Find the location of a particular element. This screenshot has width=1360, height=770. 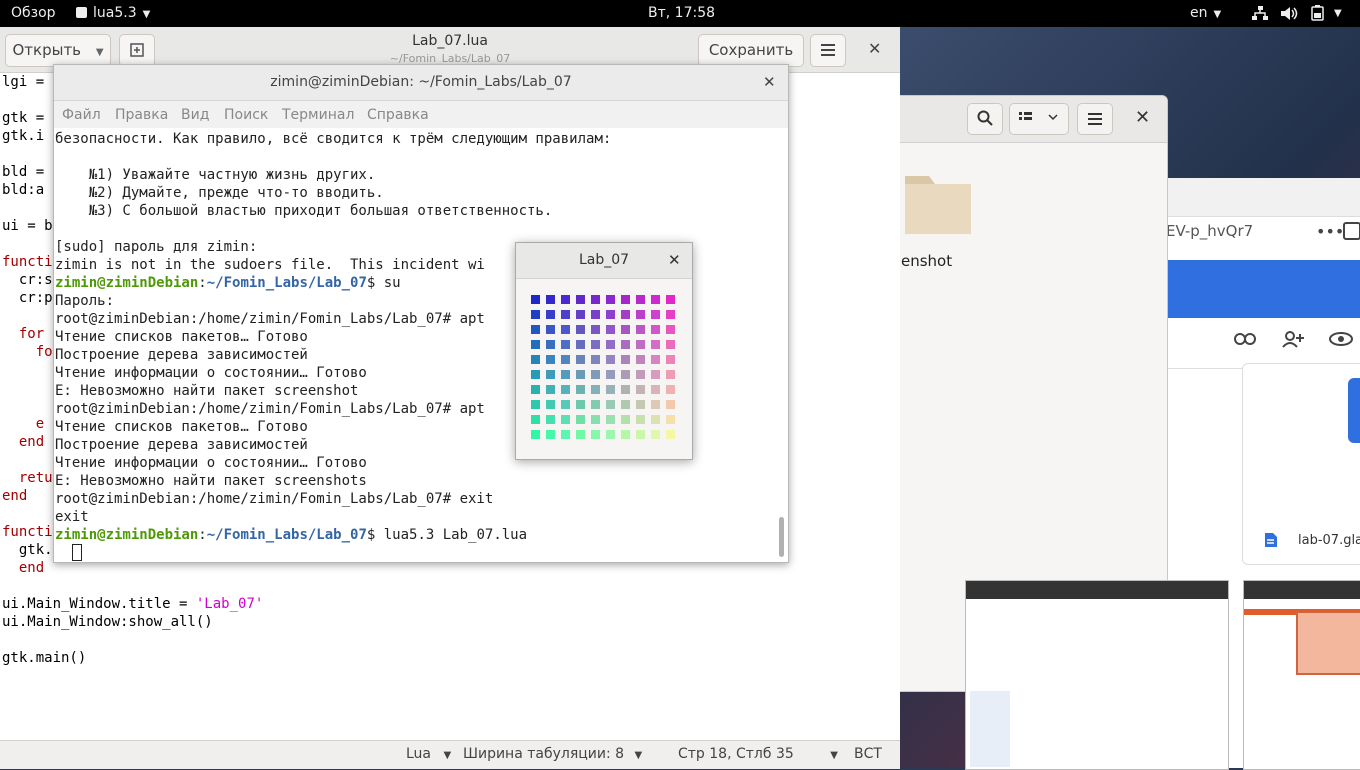

terminal-line: E: Невозможно найти пакет screenshots is located at coordinates (211, 481).